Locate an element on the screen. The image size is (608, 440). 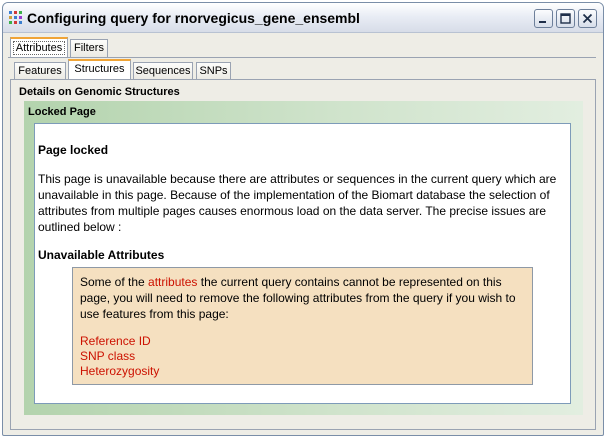
list-item: Reference ID is located at coordinates (115, 341).